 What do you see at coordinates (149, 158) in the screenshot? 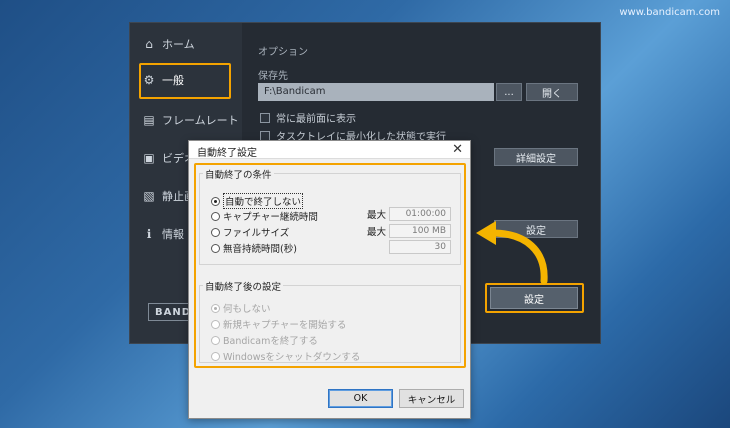
I see `video-icon: ▣` at bounding box center [149, 158].